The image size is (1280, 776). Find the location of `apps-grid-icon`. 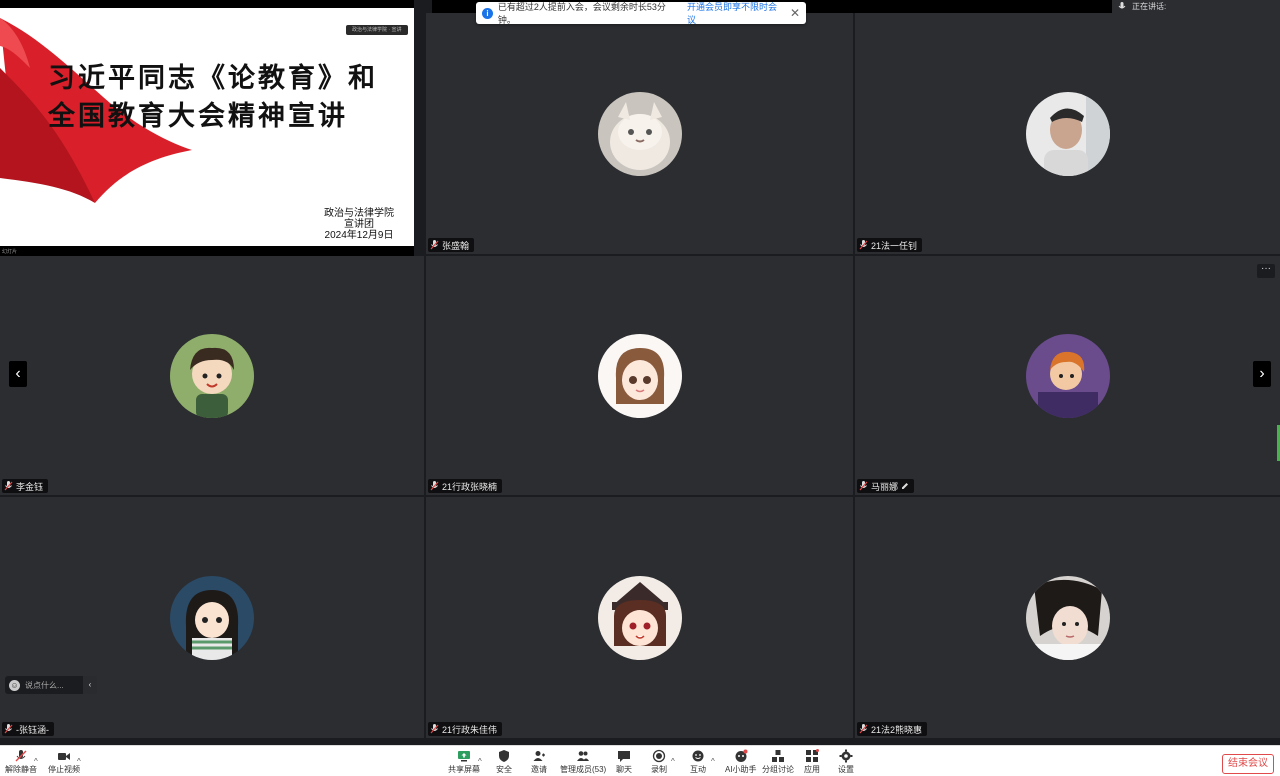

apps-grid-icon is located at coordinates (812, 755).